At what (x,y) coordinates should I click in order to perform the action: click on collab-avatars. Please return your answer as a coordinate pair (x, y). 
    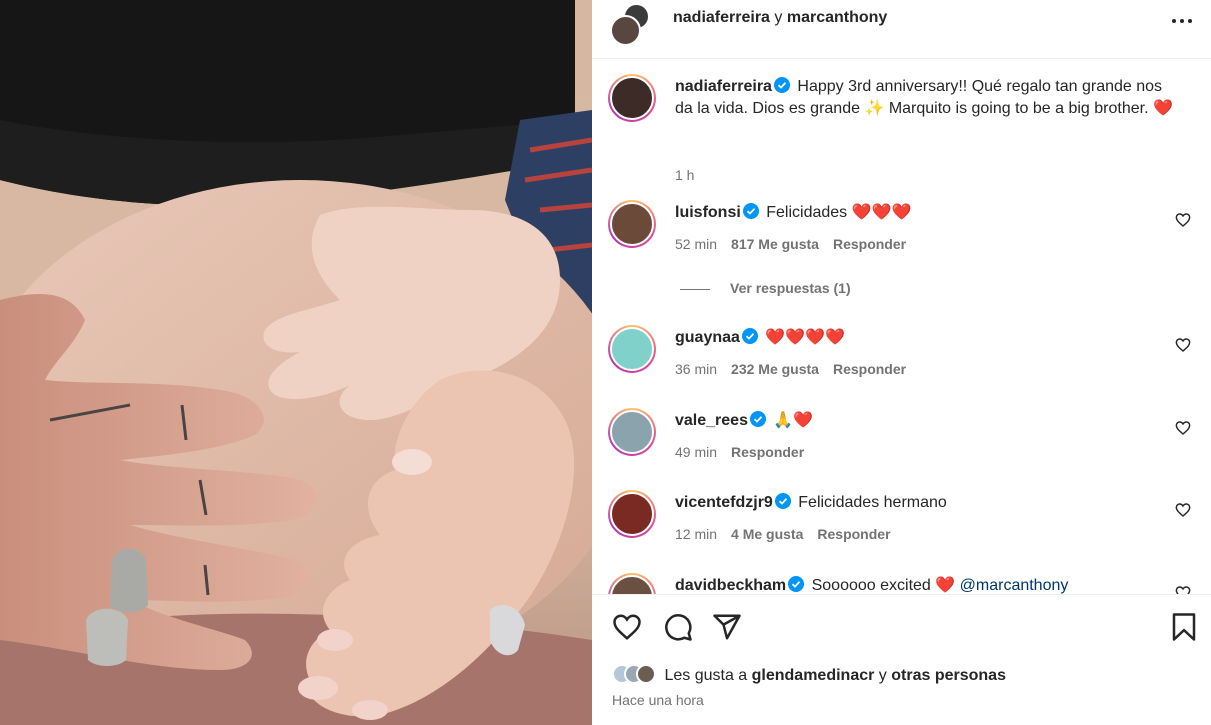
    Looking at the image, I should click on (632, 24).